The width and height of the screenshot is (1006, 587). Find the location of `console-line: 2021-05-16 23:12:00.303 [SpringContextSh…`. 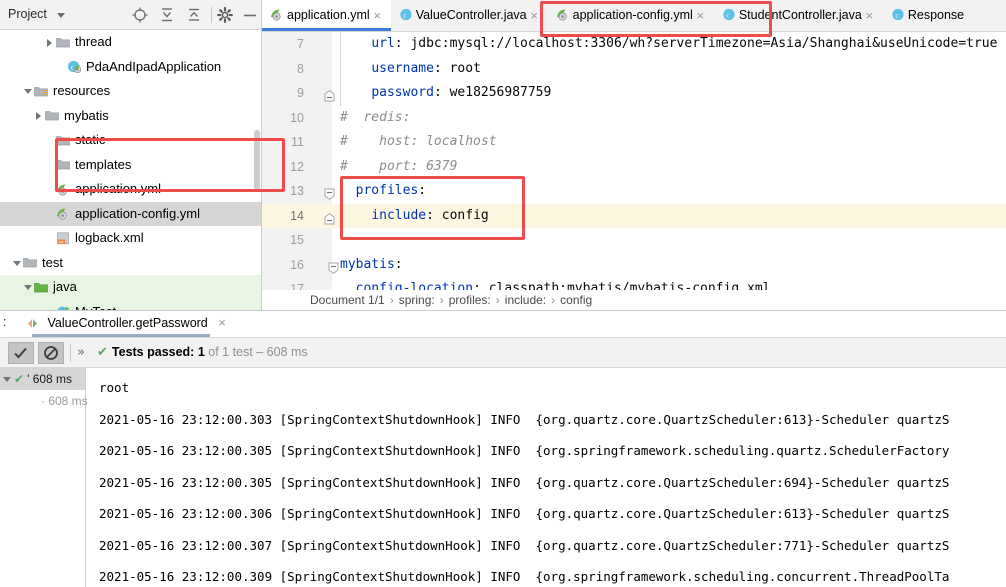

console-line: 2021-05-16 23:12:00.303 [SpringContextSh… is located at coordinates (524, 419).